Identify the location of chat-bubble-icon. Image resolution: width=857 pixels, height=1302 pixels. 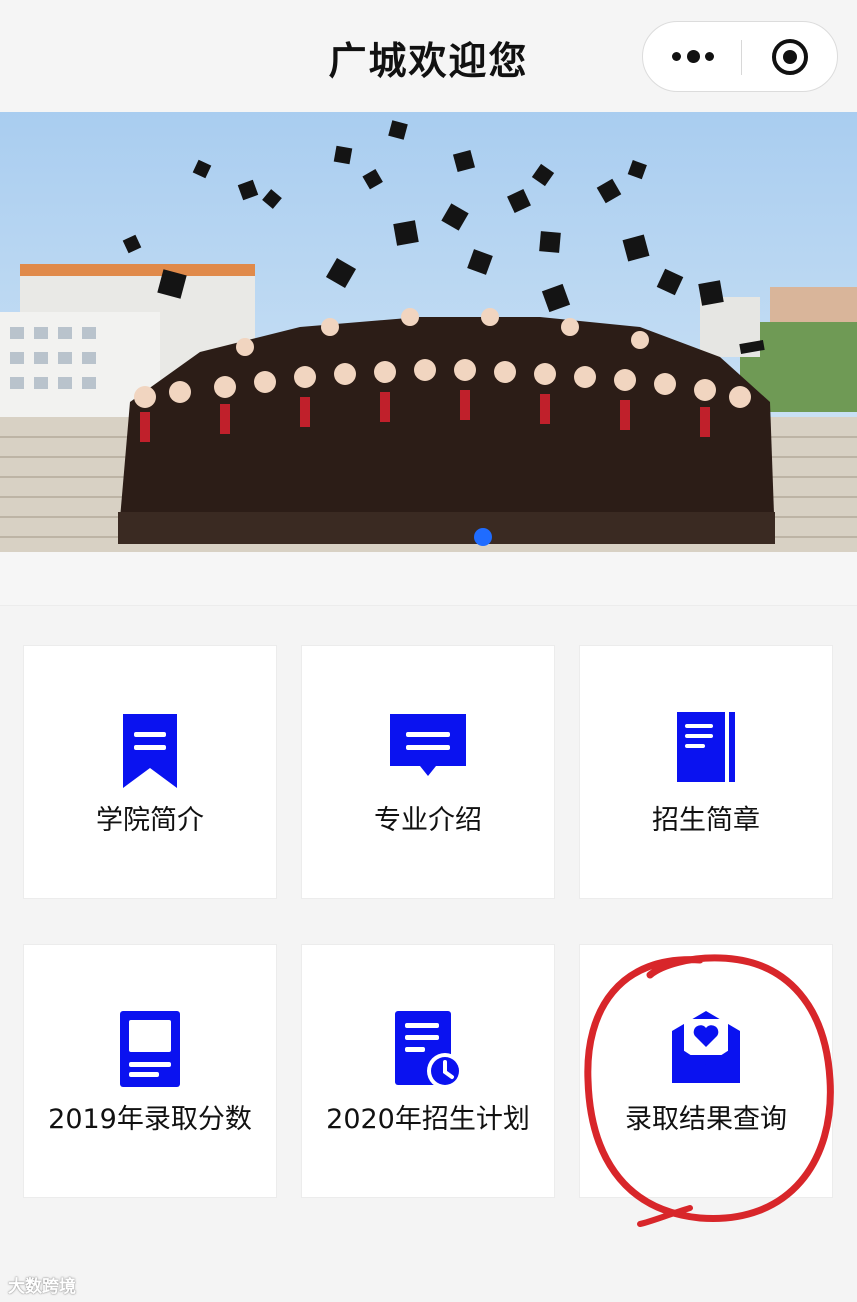
(428, 753).